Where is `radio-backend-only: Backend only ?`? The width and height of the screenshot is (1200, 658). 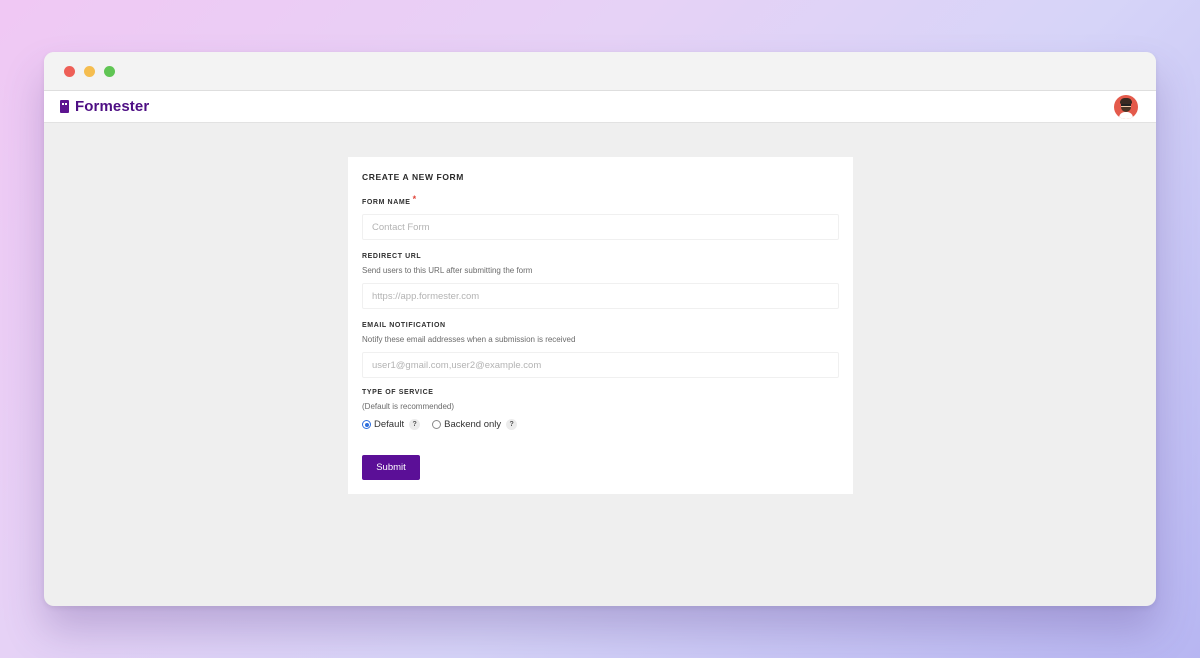 radio-backend-only: Backend only ? is located at coordinates (475, 424).